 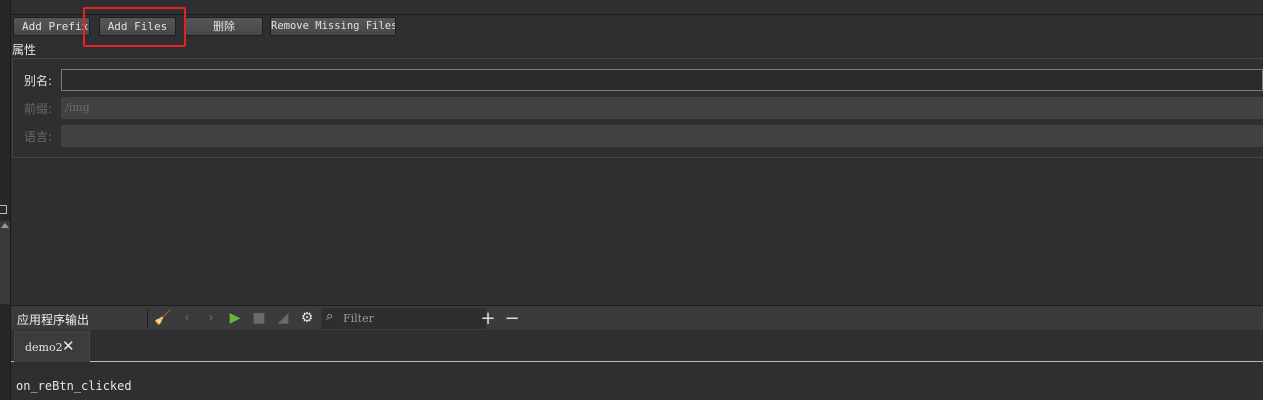 I want to click on plus-icon: +, so click(x=488, y=318).